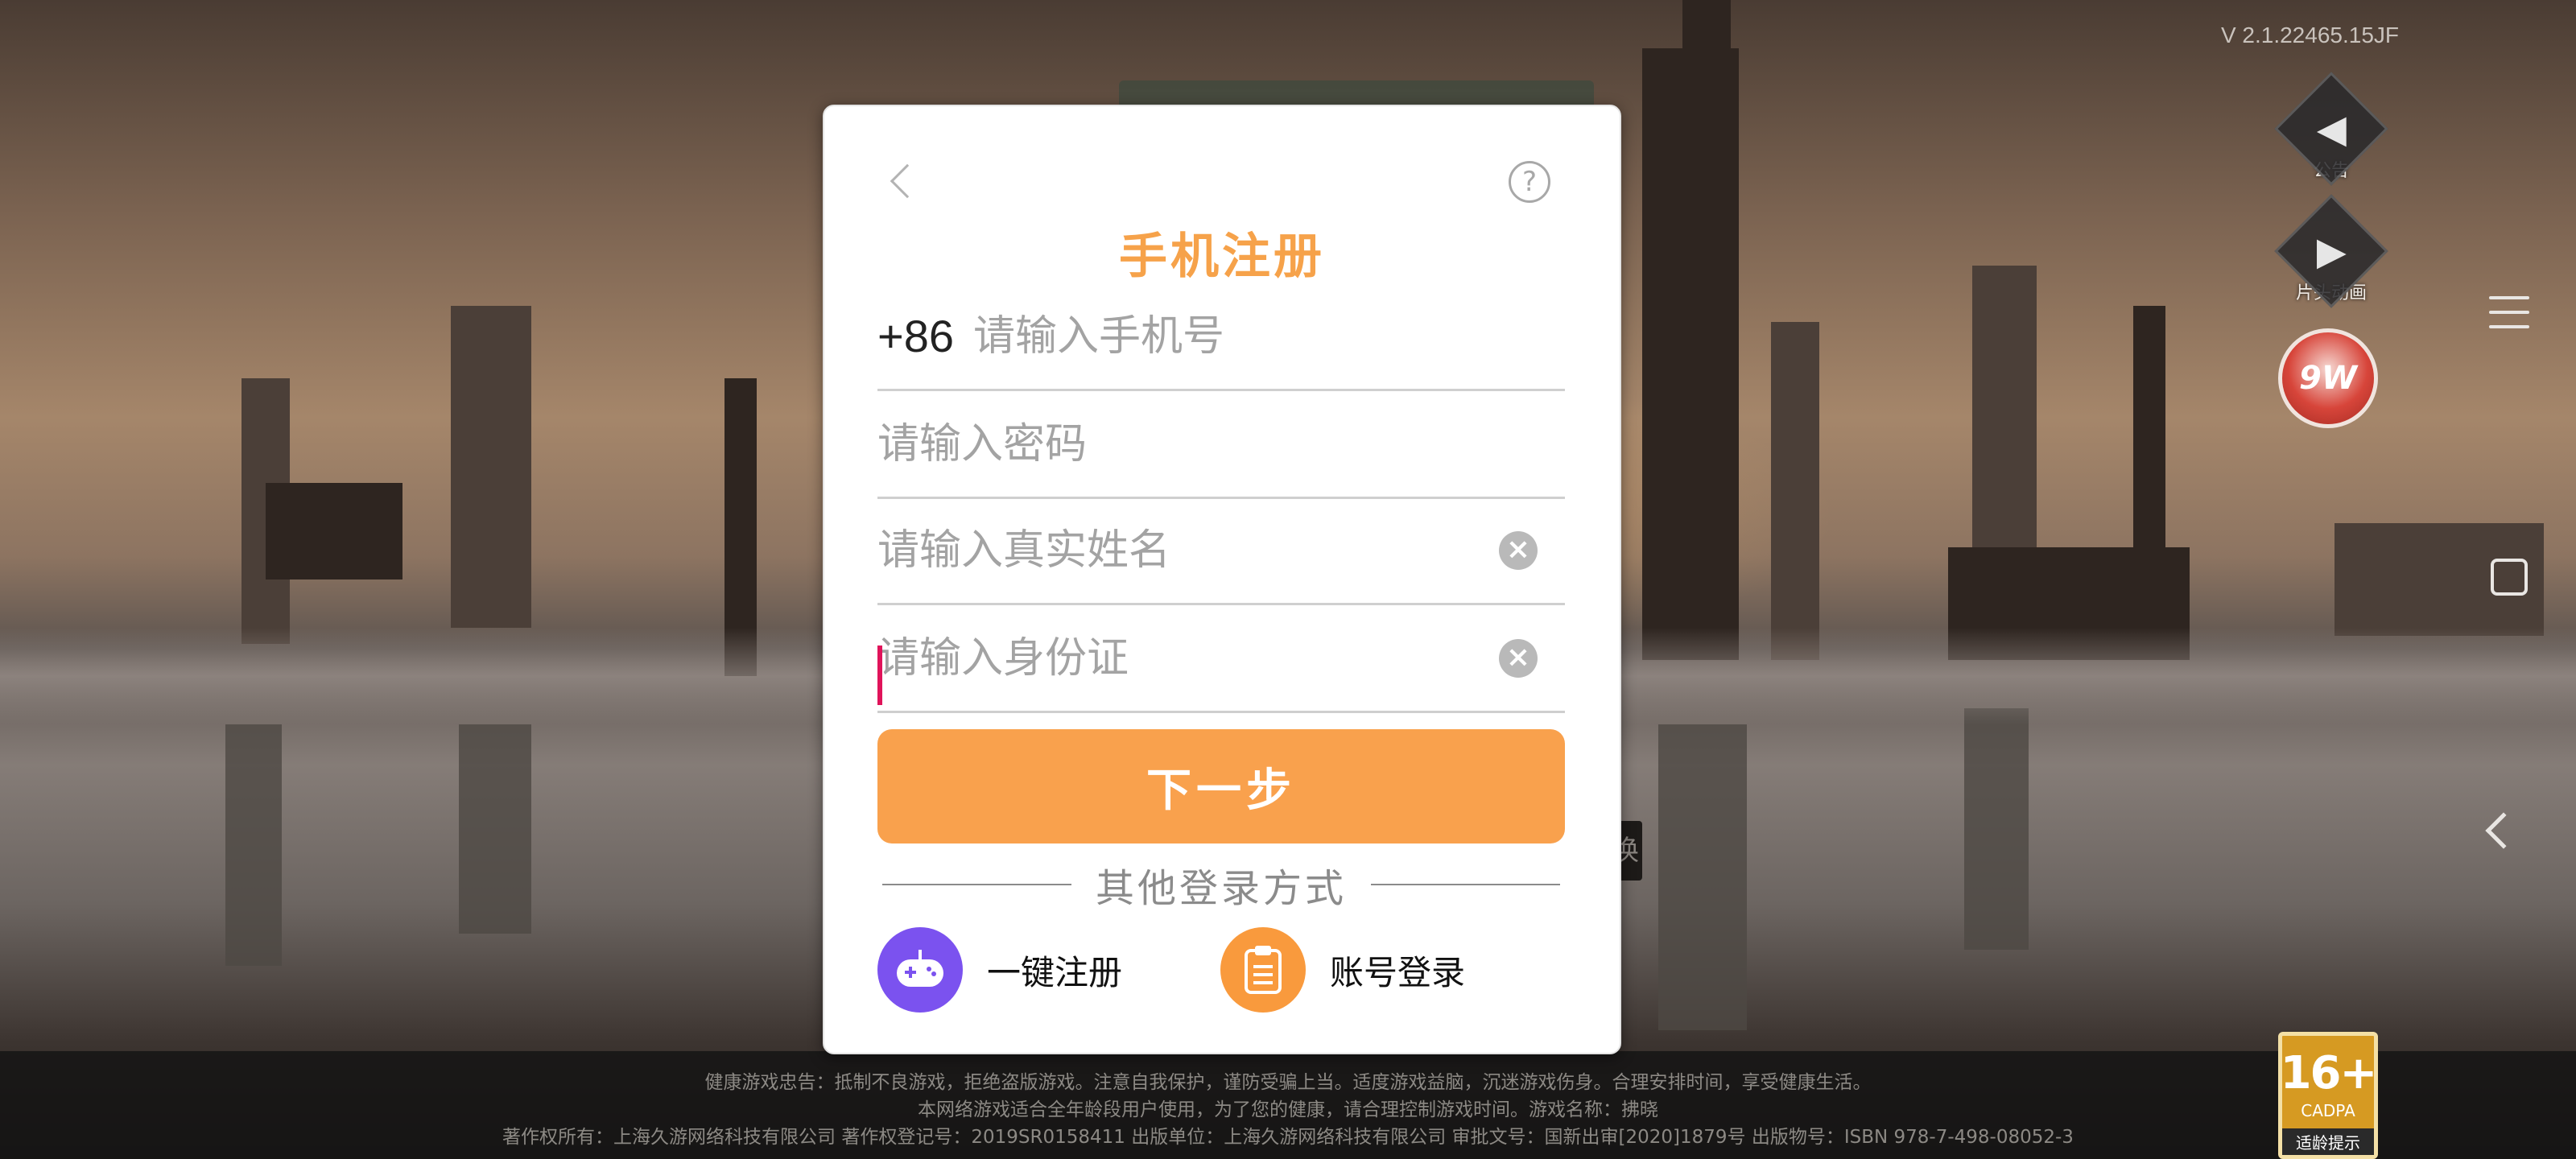 The image size is (2576, 1159). I want to click on help-icon: ?, so click(1529, 182).